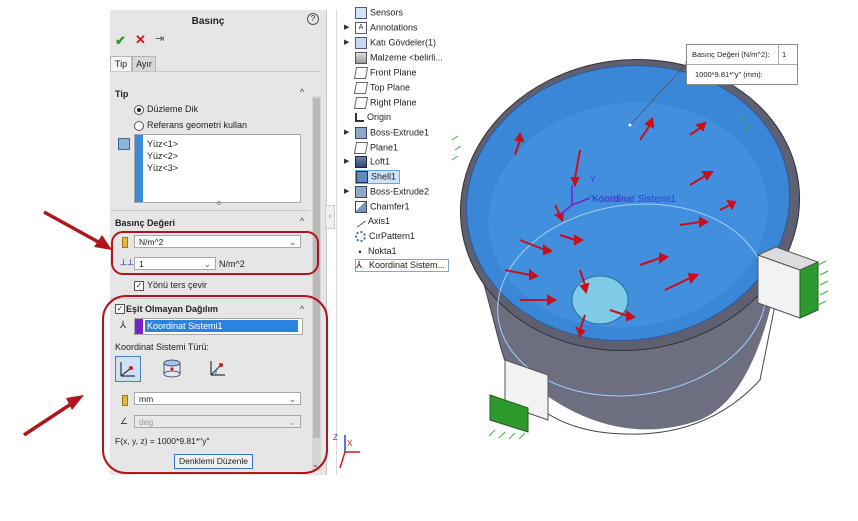 This screenshot has width=858, height=521. What do you see at coordinates (350, 443) in the screenshot?
I see `triad-x-label: X` at bounding box center [350, 443].